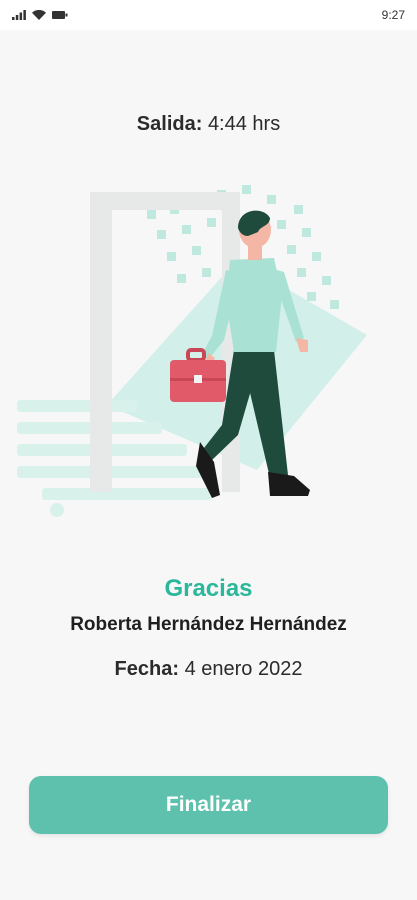 The height and width of the screenshot is (900, 417). I want to click on battery-icon, so click(60, 15).